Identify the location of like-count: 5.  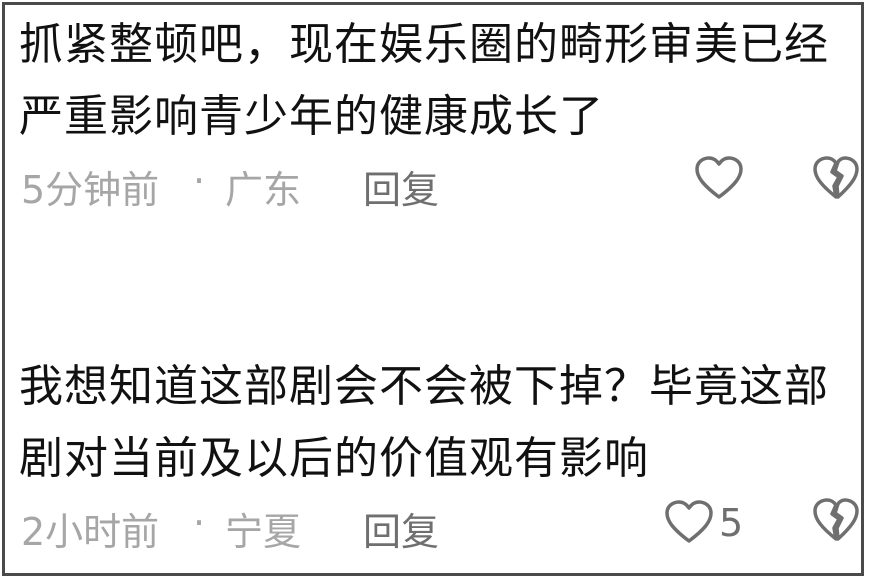
(731, 523).